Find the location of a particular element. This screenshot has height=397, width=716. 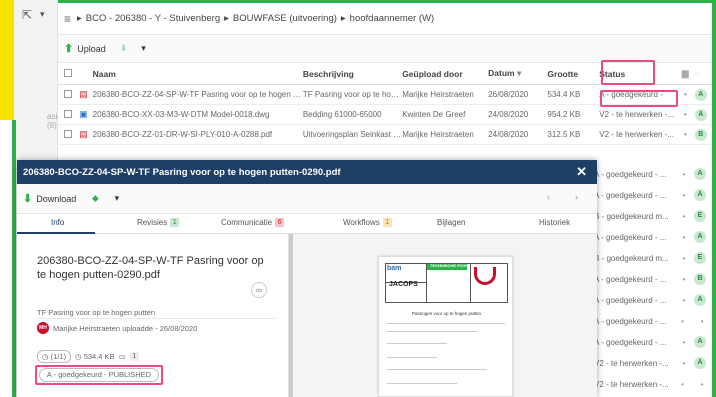

list-item: A - goedgekeurd - ... • • is located at coordinates (650, 321).